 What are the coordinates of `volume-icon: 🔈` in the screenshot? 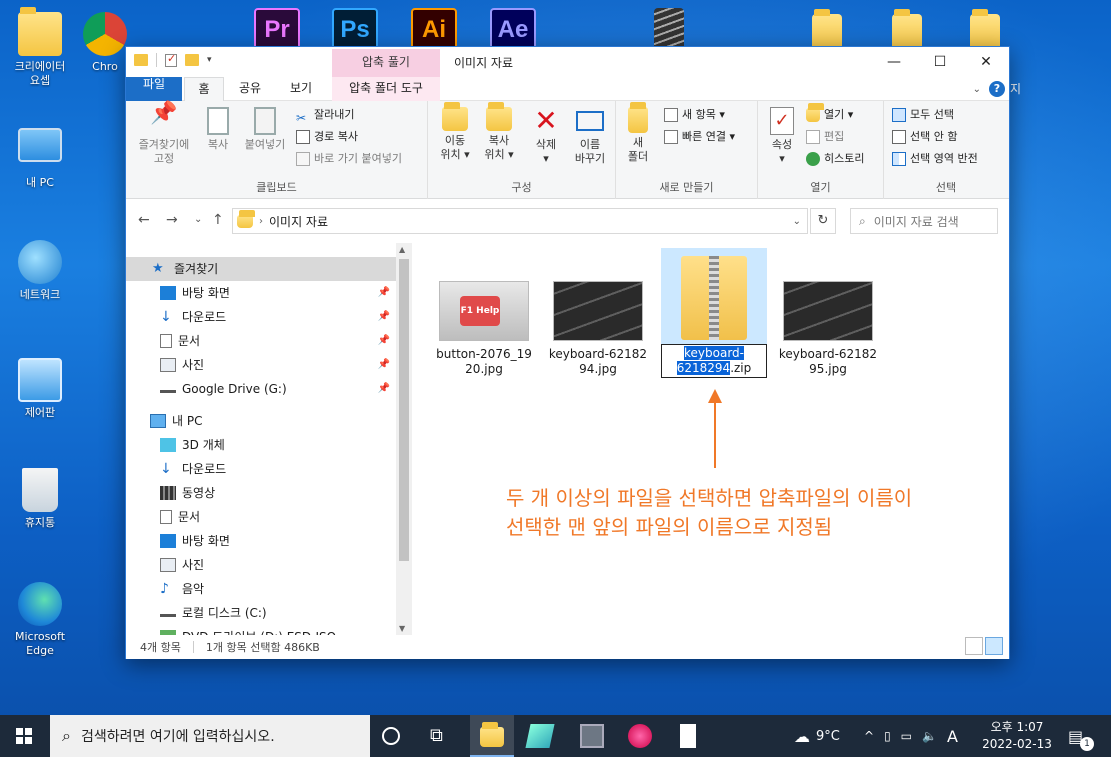 It's located at (929, 736).